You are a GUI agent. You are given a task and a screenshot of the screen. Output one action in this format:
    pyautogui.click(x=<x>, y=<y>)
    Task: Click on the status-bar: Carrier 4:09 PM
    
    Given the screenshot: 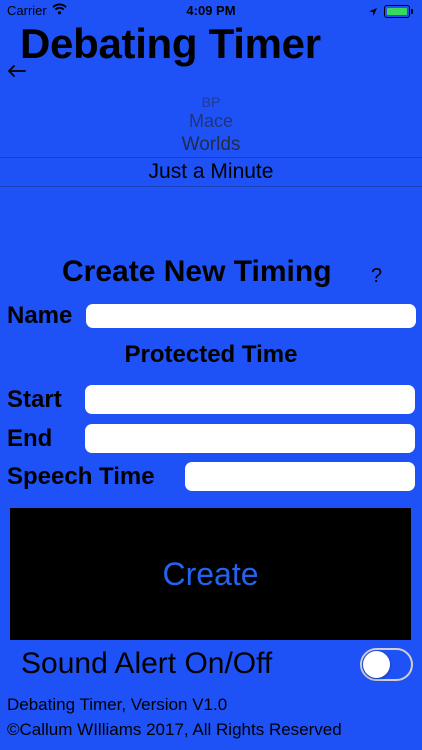 What is the action you would take?
    pyautogui.click(x=211, y=11)
    